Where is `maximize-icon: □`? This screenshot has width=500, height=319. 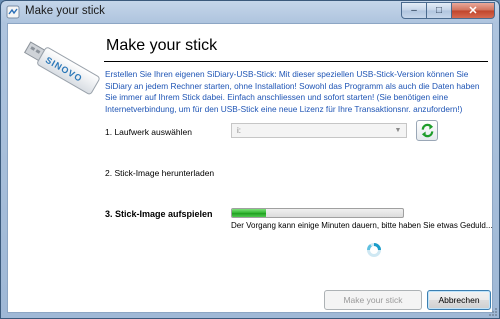 maximize-icon: □ is located at coordinates (439, 10).